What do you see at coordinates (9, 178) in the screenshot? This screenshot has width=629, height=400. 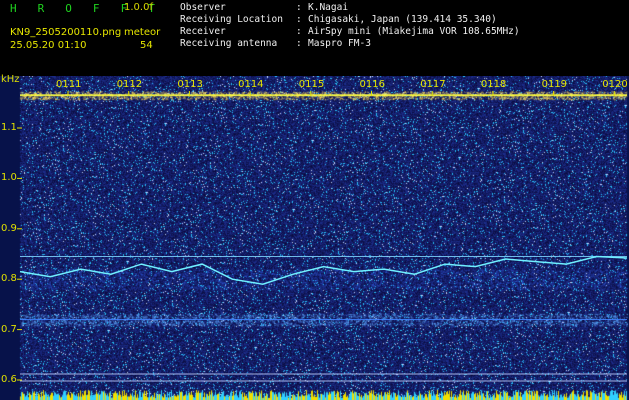 I see `y-tick-label: 1.0` at bounding box center [9, 178].